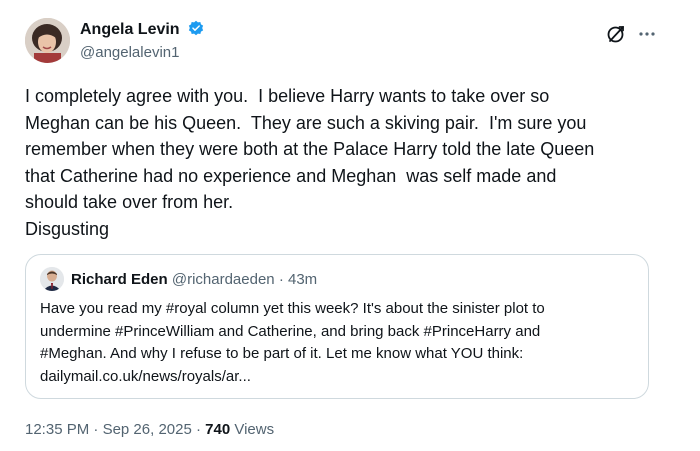 The width and height of the screenshot is (700, 451). I want to click on quote-author-avatar, so click(52, 279).